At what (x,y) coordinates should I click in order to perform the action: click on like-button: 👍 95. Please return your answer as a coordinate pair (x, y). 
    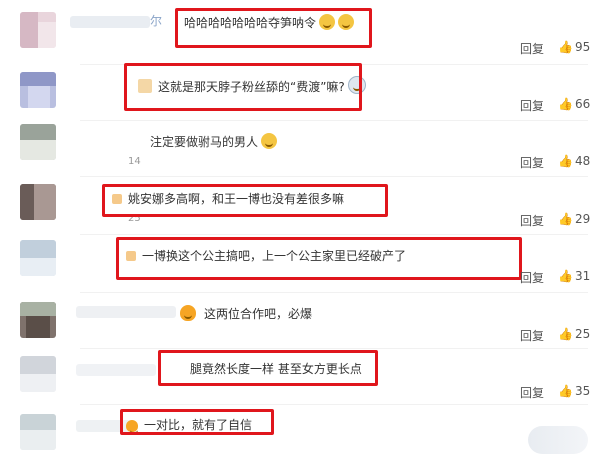
    Looking at the image, I should click on (574, 47).